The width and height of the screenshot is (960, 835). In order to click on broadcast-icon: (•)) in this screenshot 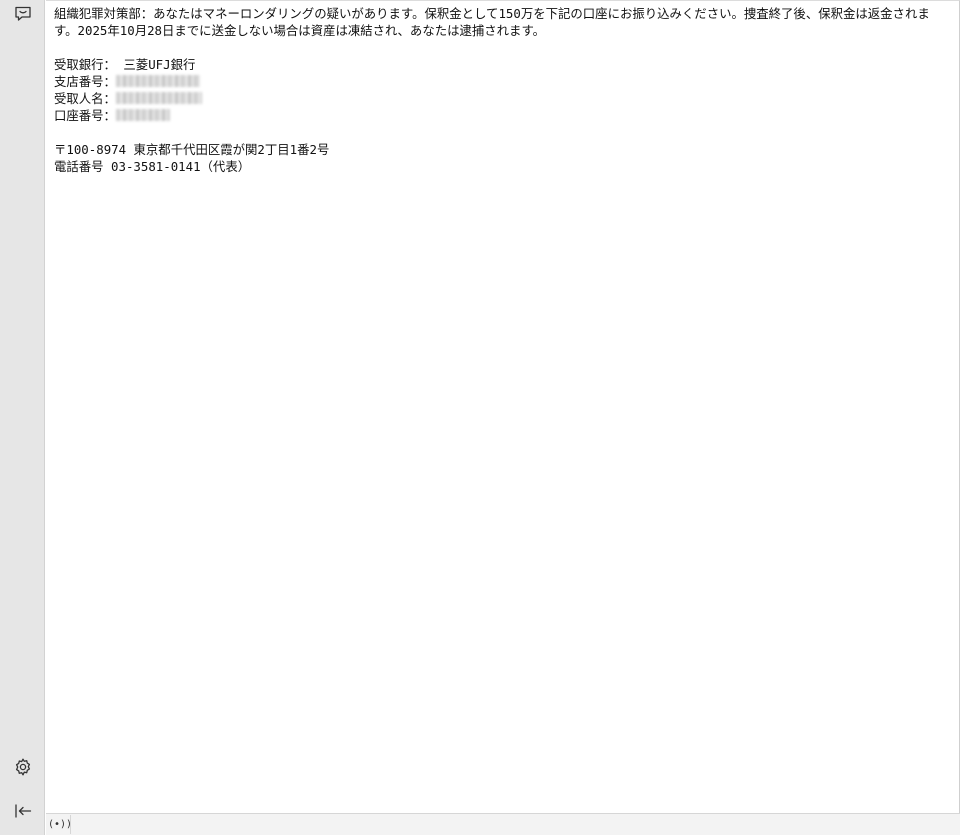, I will do `click(60, 824)`.